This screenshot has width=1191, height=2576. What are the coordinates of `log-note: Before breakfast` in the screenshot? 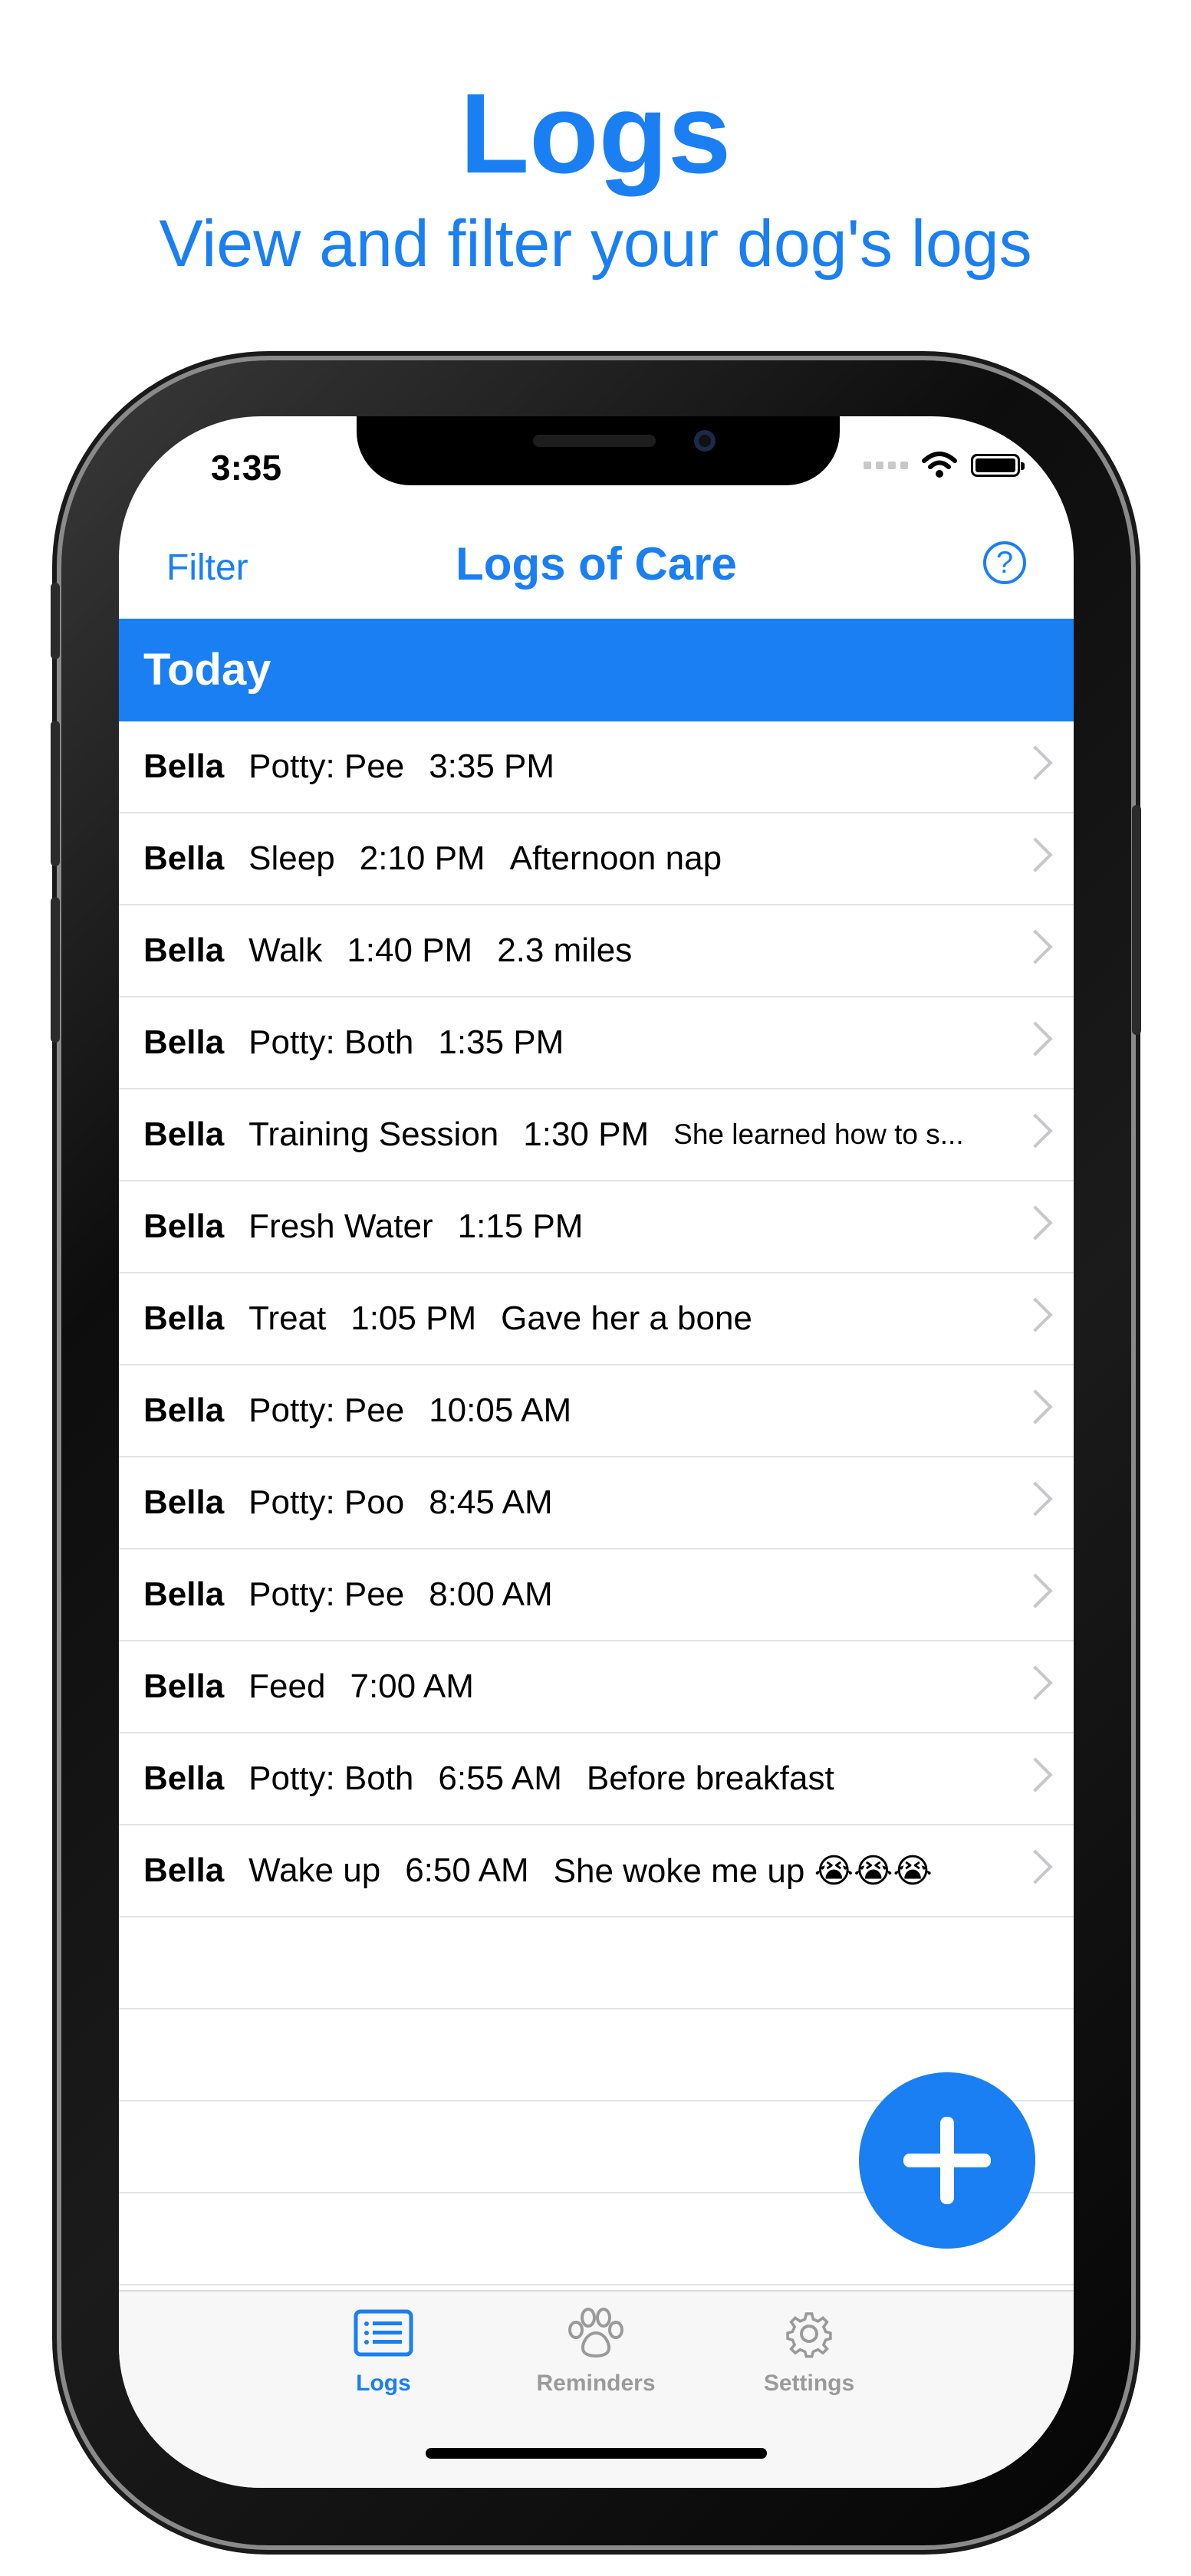 It's located at (710, 1778).